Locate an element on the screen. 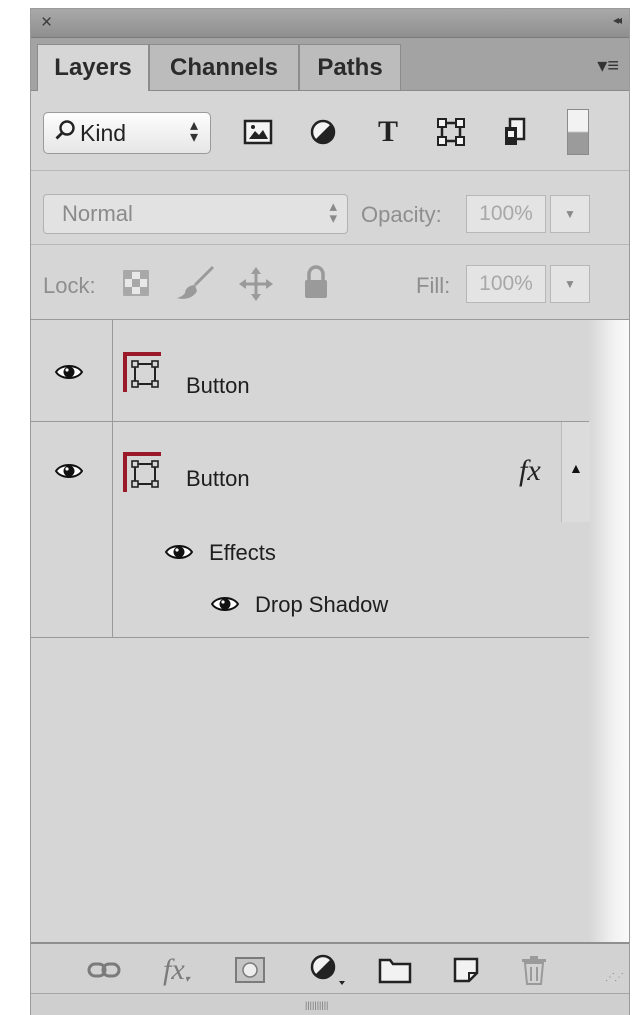 The width and height of the screenshot is (632, 1015). tab-paths: Paths is located at coordinates (350, 67).